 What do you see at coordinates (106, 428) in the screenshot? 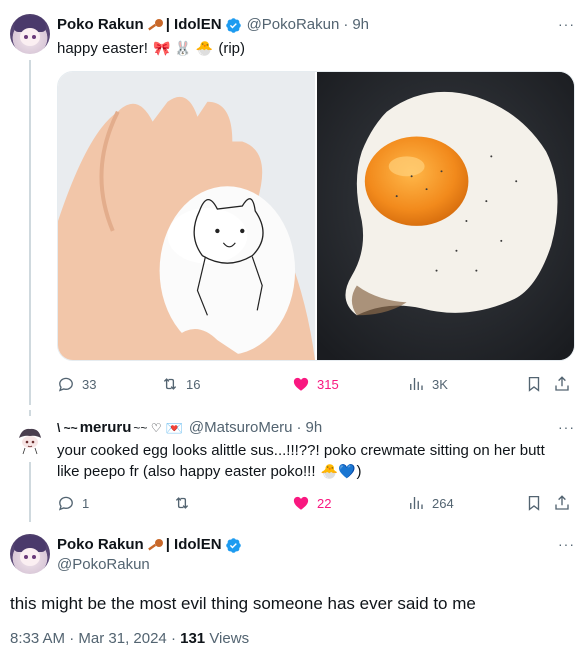
I see `display-name: meruru` at bounding box center [106, 428].